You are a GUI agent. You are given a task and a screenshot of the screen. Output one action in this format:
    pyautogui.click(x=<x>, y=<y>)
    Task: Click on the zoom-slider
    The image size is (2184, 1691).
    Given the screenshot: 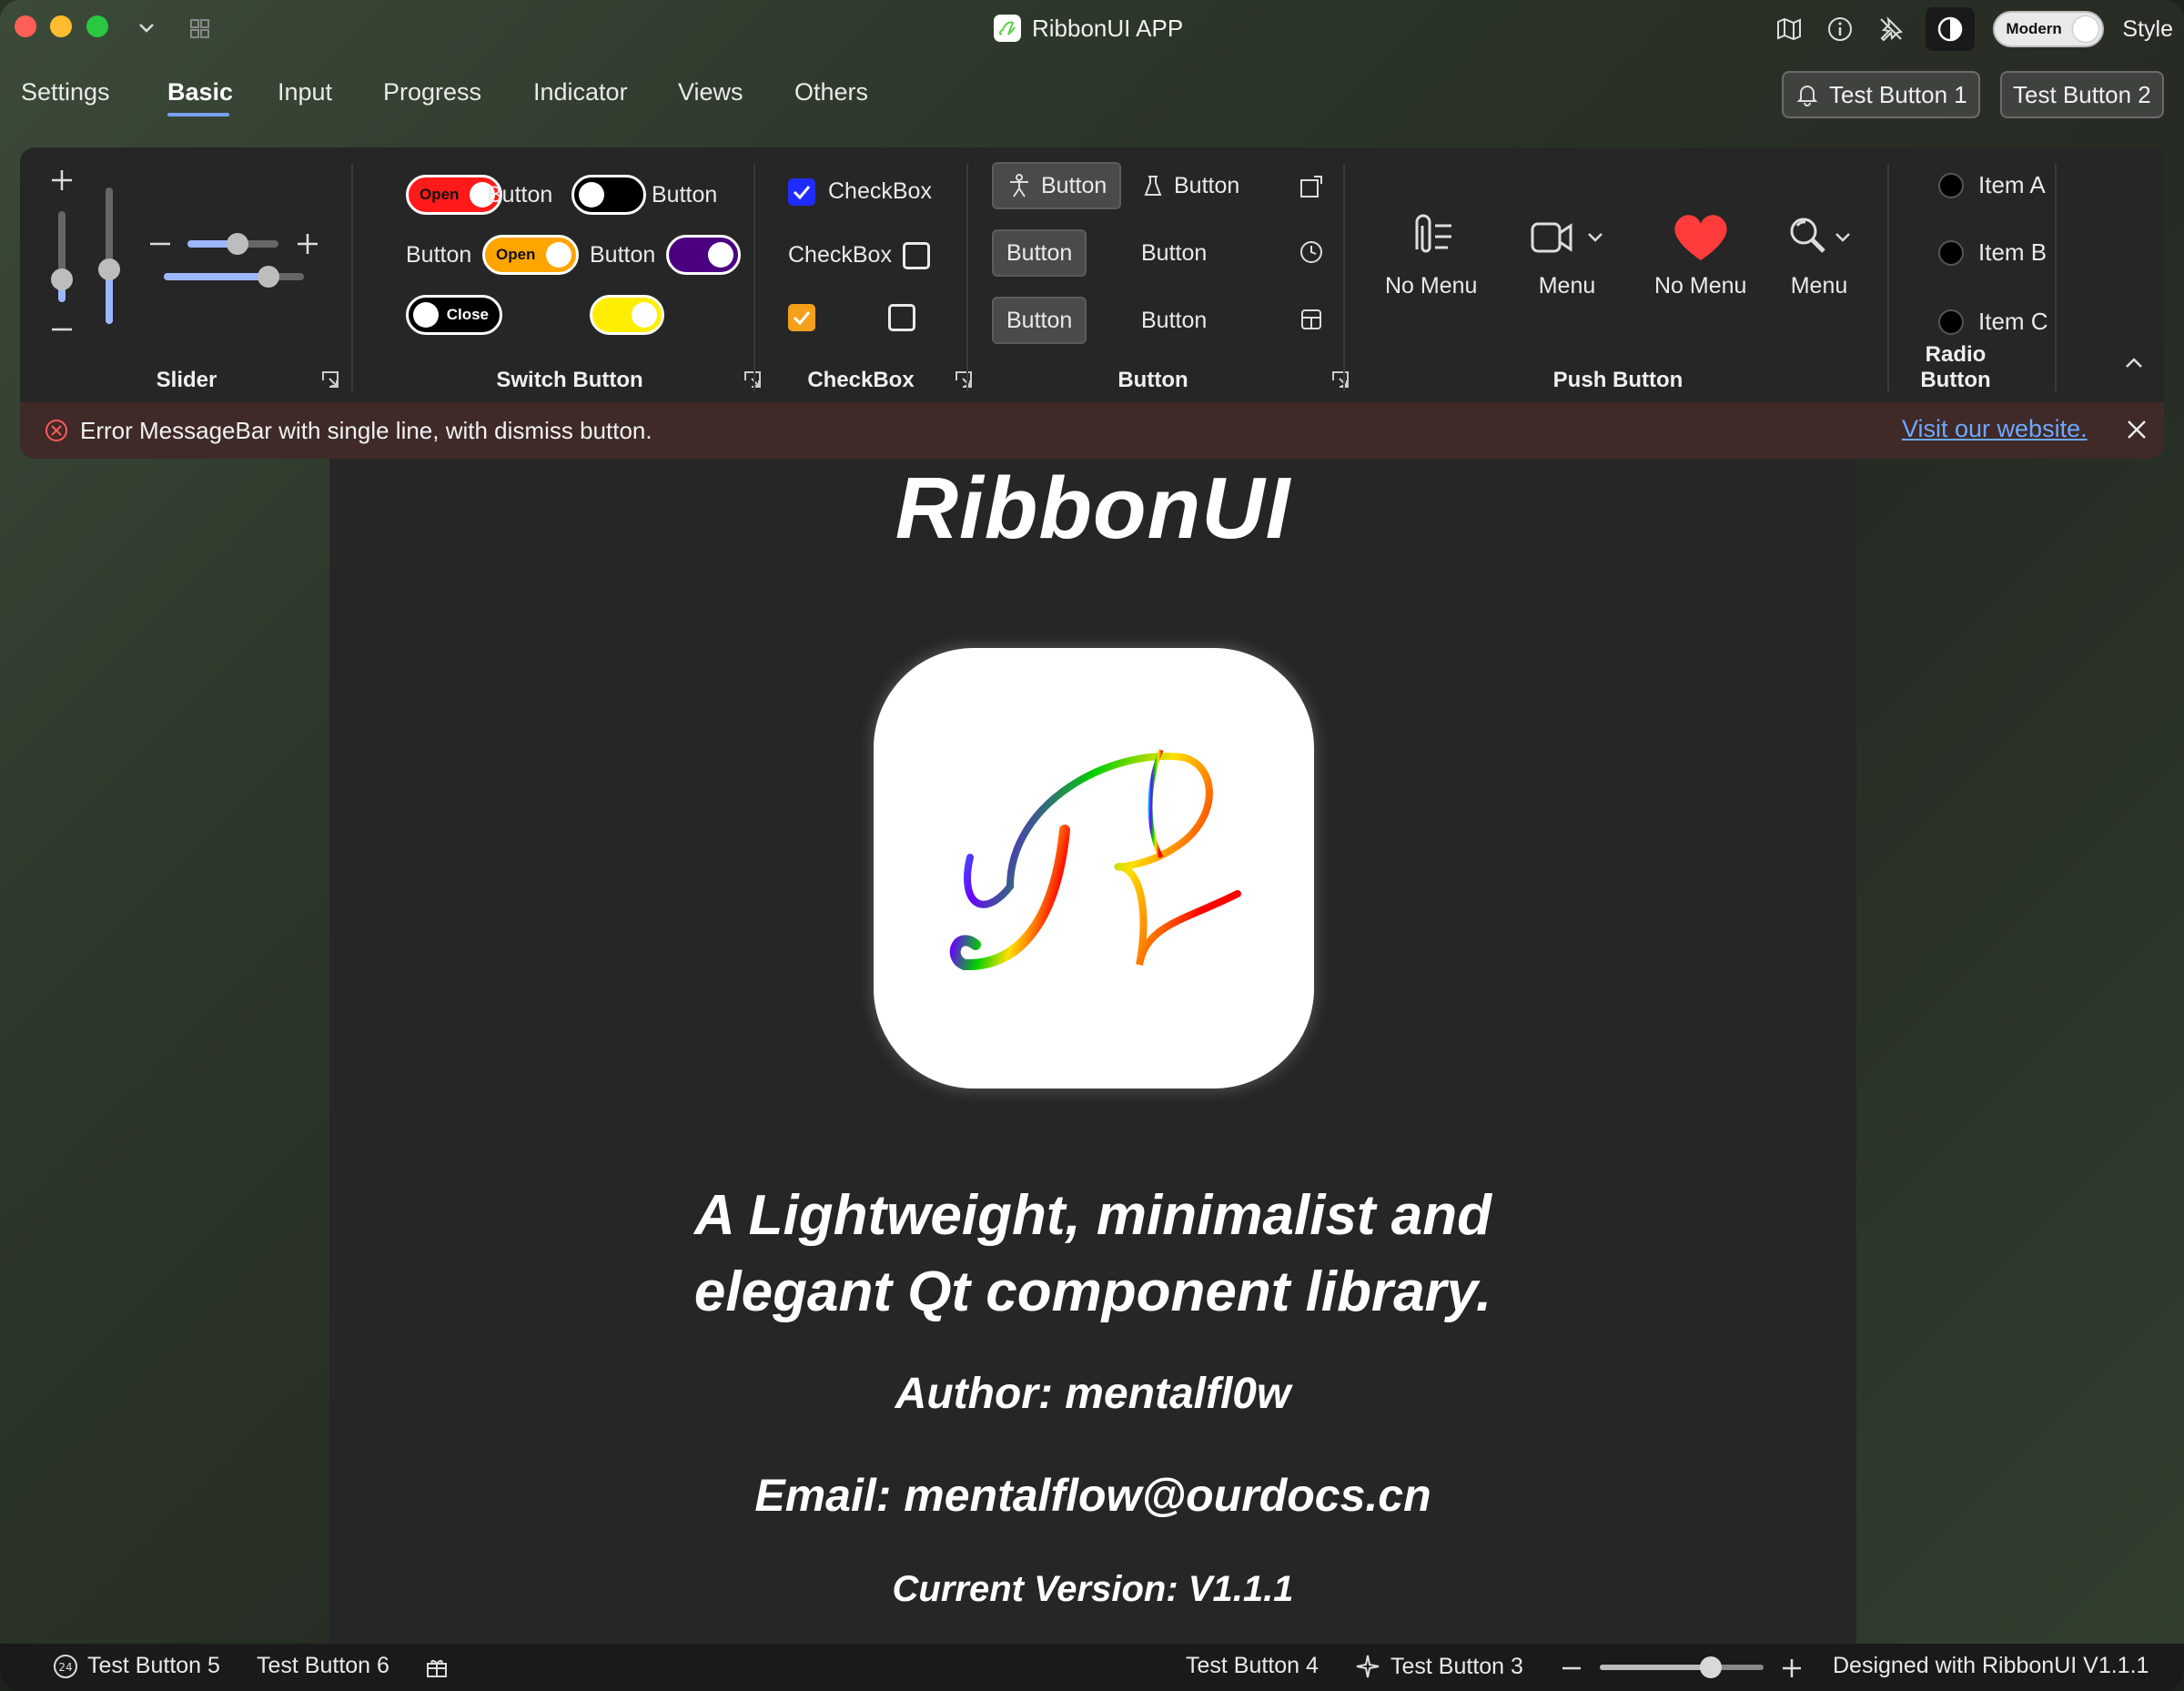 What is the action you would take?
    pyautogui.click(x=1682, y=1667)
    